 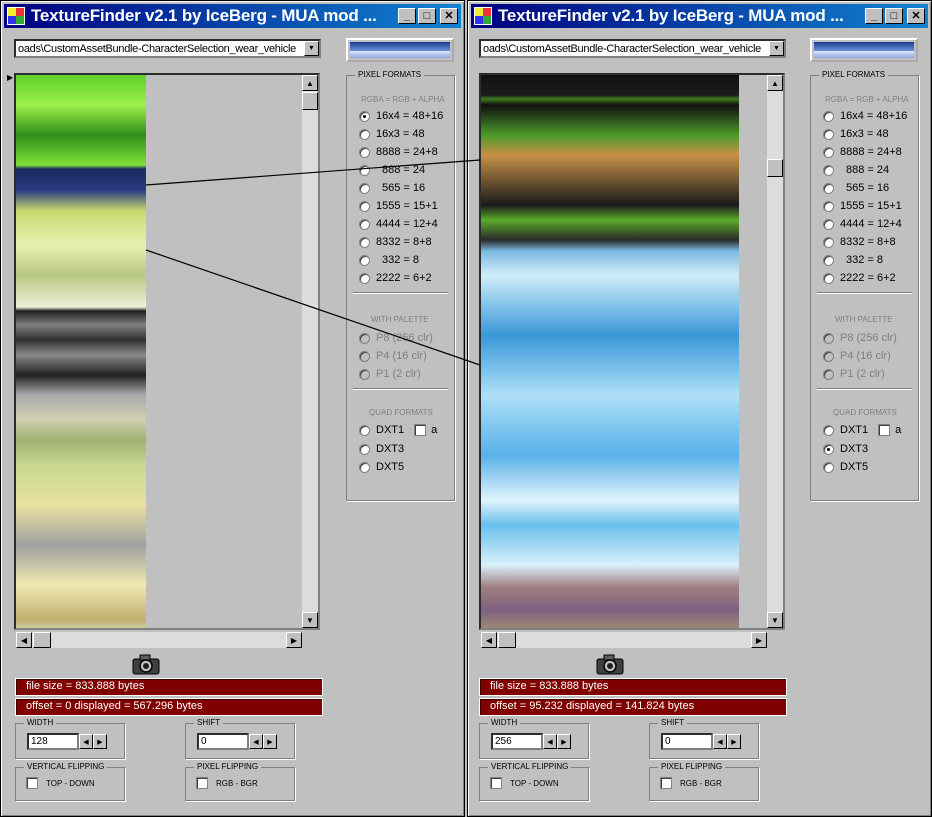 What do you see at coordinates (53, 741) in the screenshot?
I see `width-input: 128` at bounding box center [53, 741].